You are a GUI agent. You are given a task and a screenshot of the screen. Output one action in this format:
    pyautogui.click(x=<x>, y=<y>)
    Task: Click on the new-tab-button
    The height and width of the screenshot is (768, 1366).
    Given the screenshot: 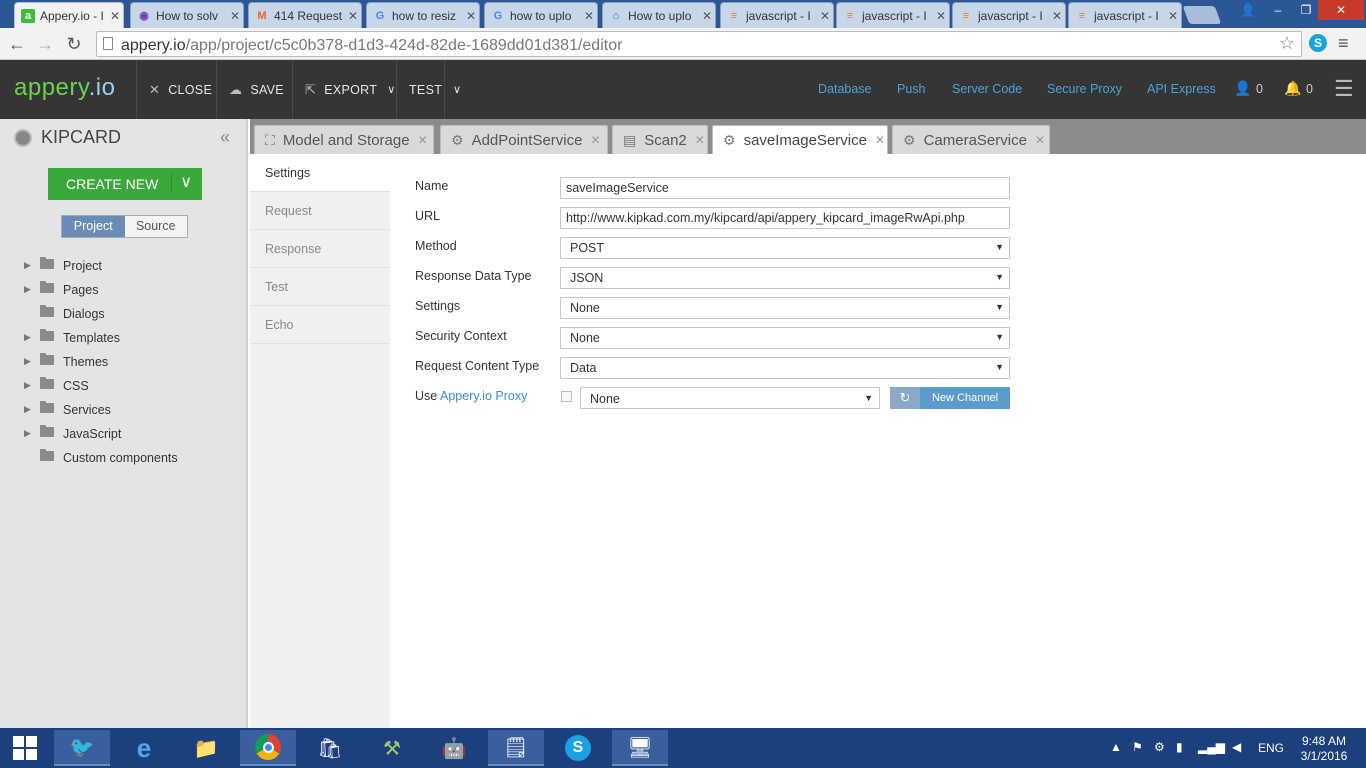 What is the action you would take?
    pyautogui.click(x=1202, y=15)
    